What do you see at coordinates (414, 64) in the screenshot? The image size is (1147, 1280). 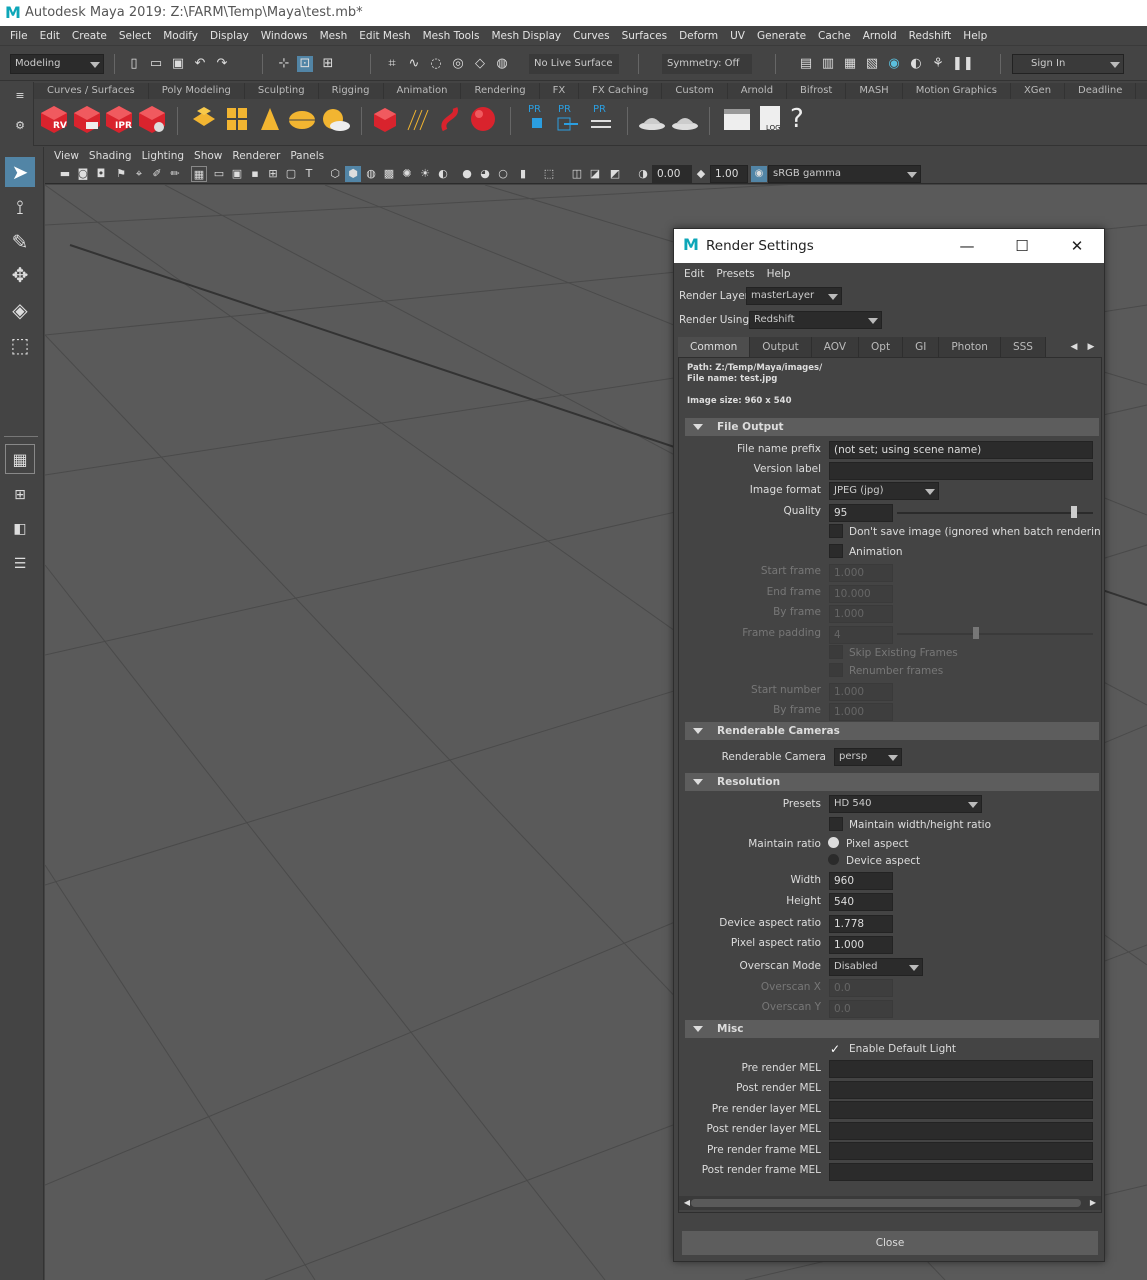 I see `snap-curve-icon: ∿` at bounding box center [414, 64].